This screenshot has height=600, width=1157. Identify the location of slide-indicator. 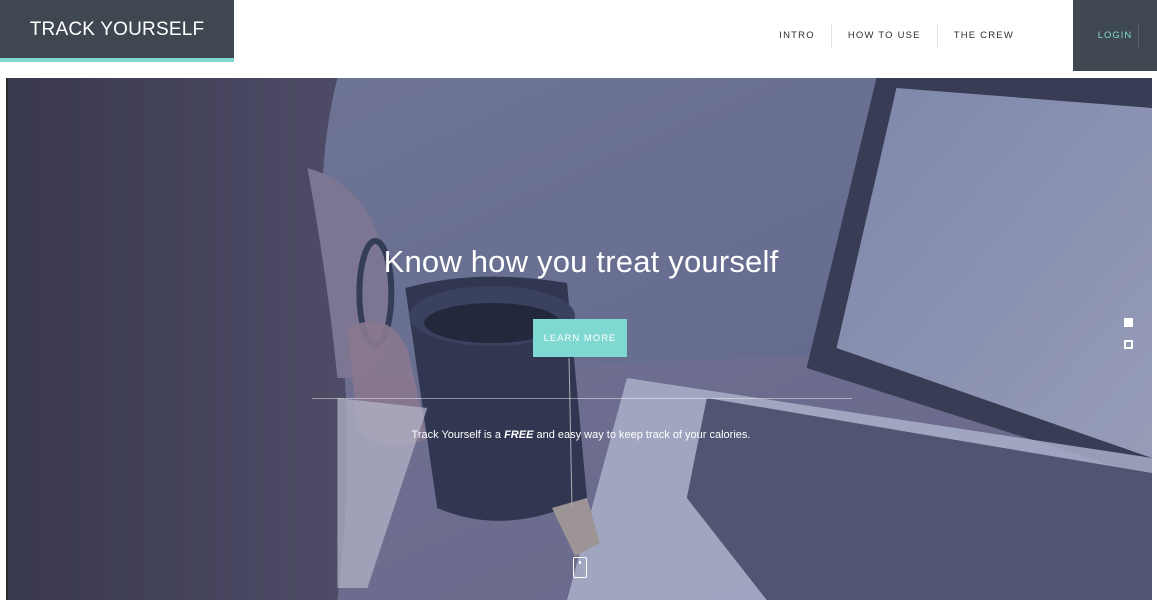
(1128, 340).